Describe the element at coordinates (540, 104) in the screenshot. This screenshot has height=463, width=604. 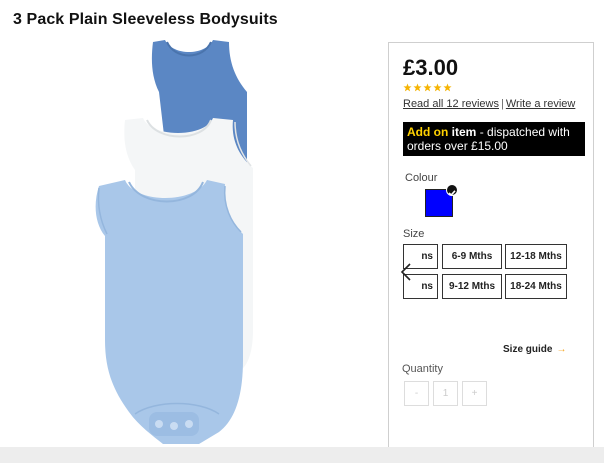
I see `write-review-link: Write a review` at that location.